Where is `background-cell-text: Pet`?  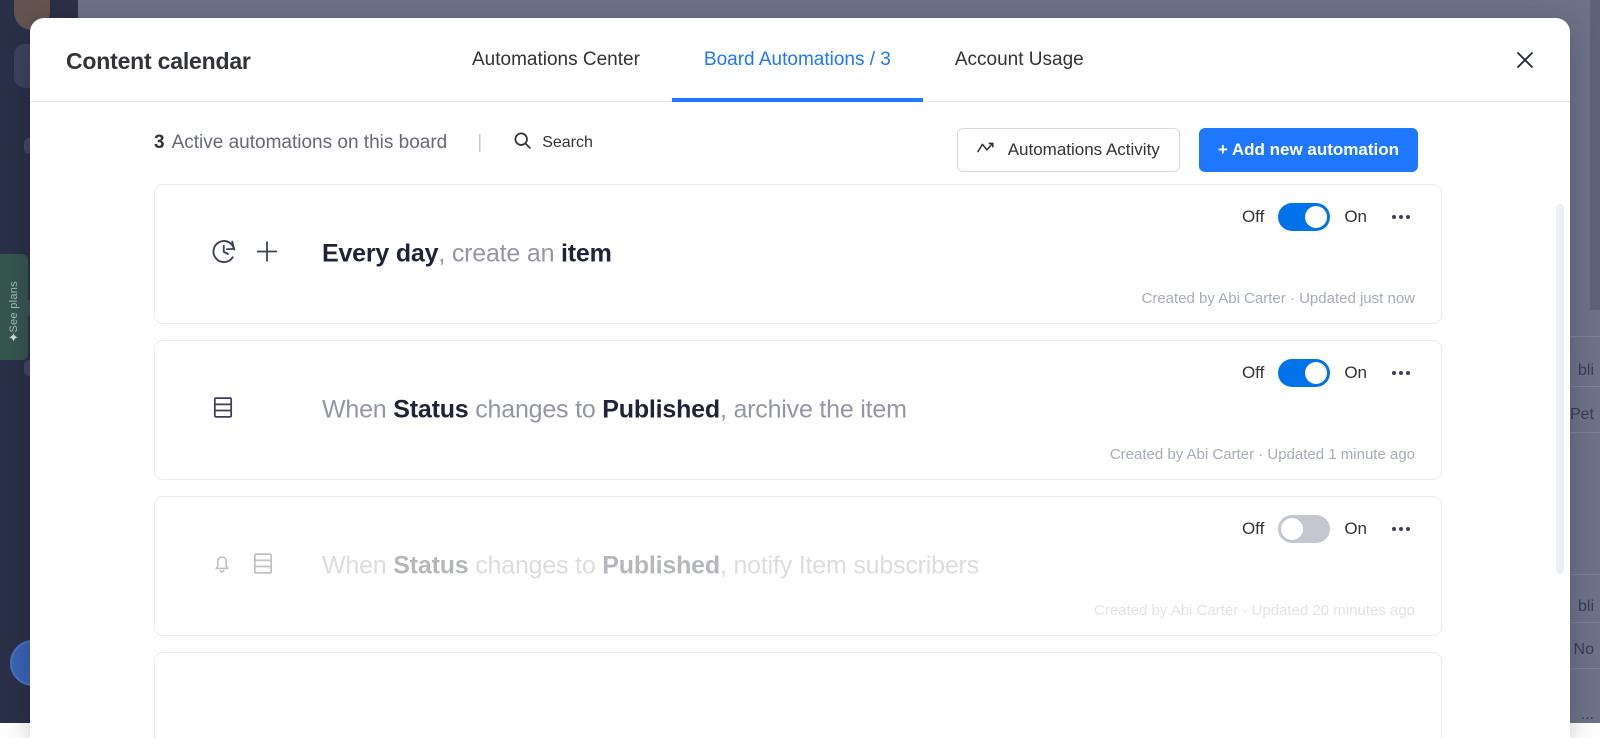
background-cell-text: Pet is located at coordinates (1582, 415).